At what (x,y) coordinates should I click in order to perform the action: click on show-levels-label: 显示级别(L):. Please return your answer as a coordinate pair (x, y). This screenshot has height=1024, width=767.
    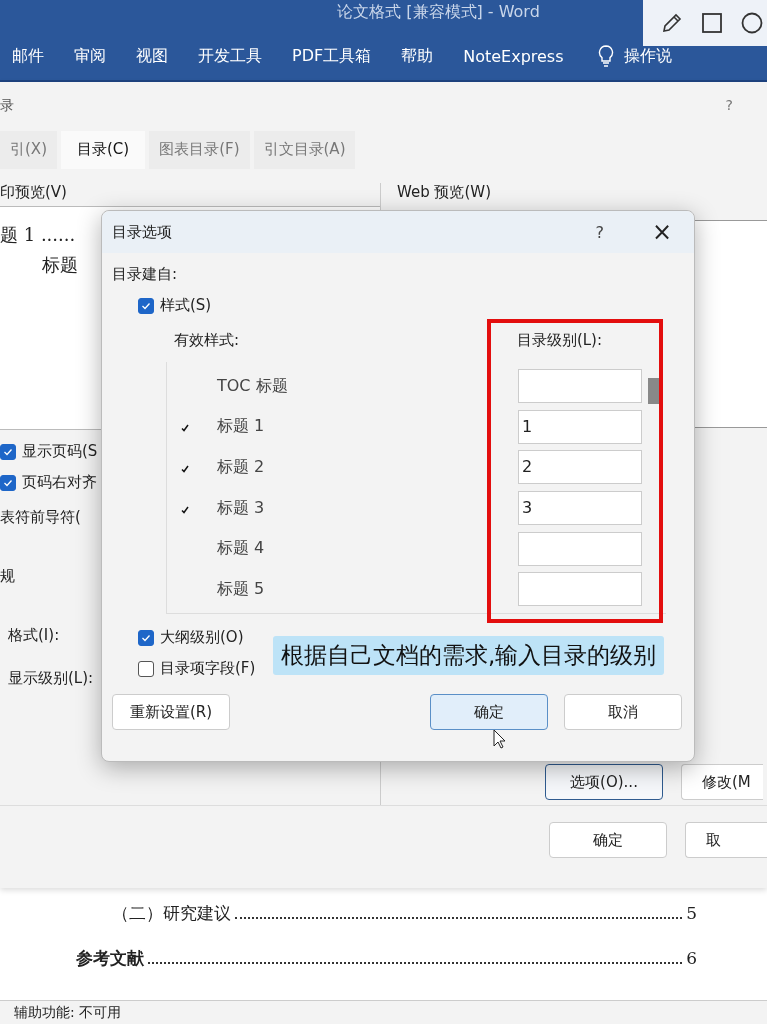
    Looking at the image, I should click on (50, 678).